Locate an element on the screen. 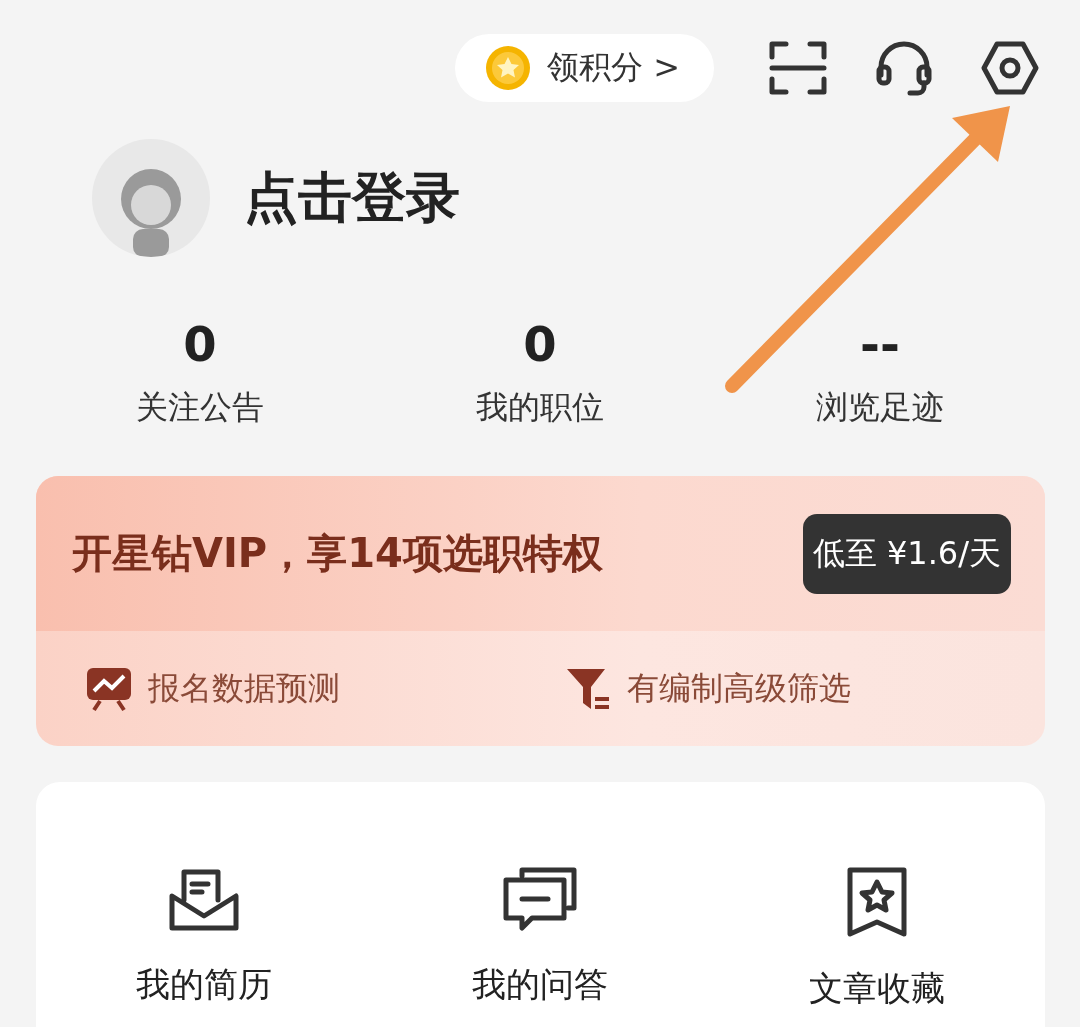  scan-icon is located at coordinates (798, 68).